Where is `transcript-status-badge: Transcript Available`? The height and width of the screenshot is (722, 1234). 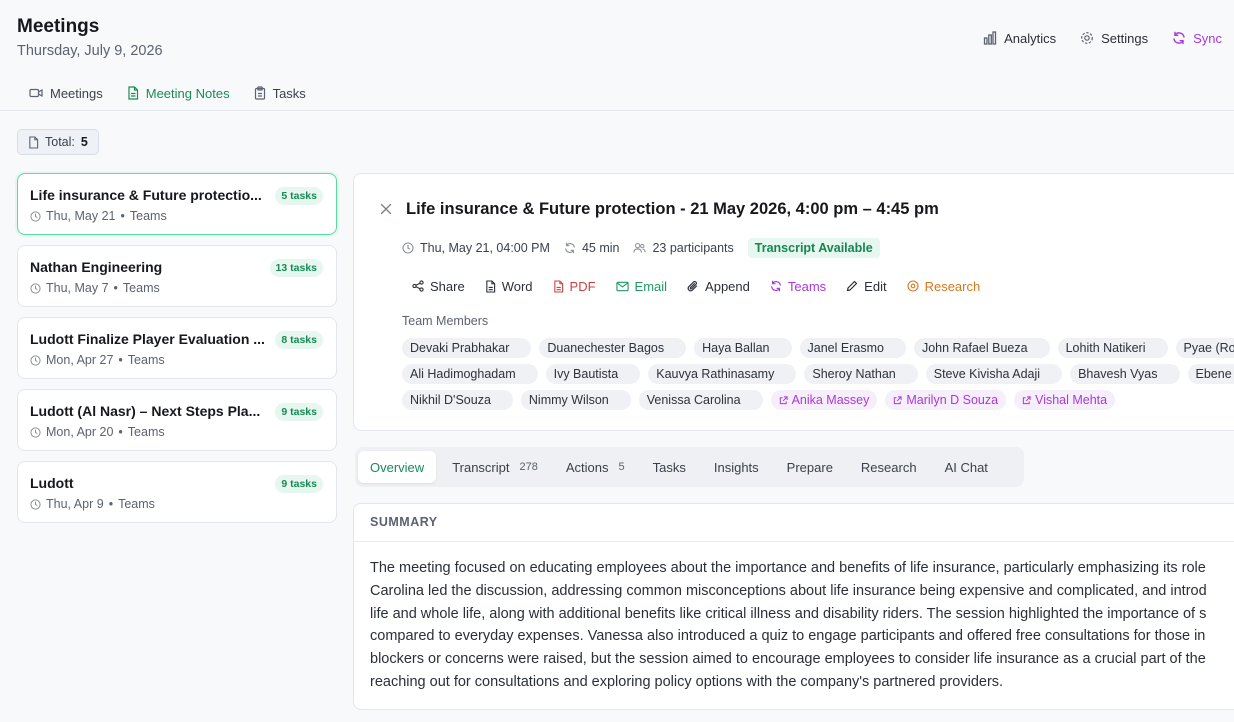 transcript-status-badge: Transcript Available is located at coordinates (813, 248).